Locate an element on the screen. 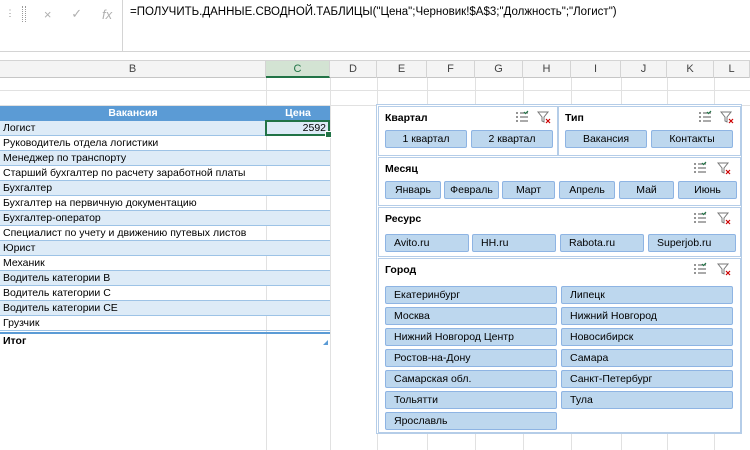 The height and width of the screenshot is (450, 750). slicer-item-aprel: Апрель is located at coordinates (587, 190).